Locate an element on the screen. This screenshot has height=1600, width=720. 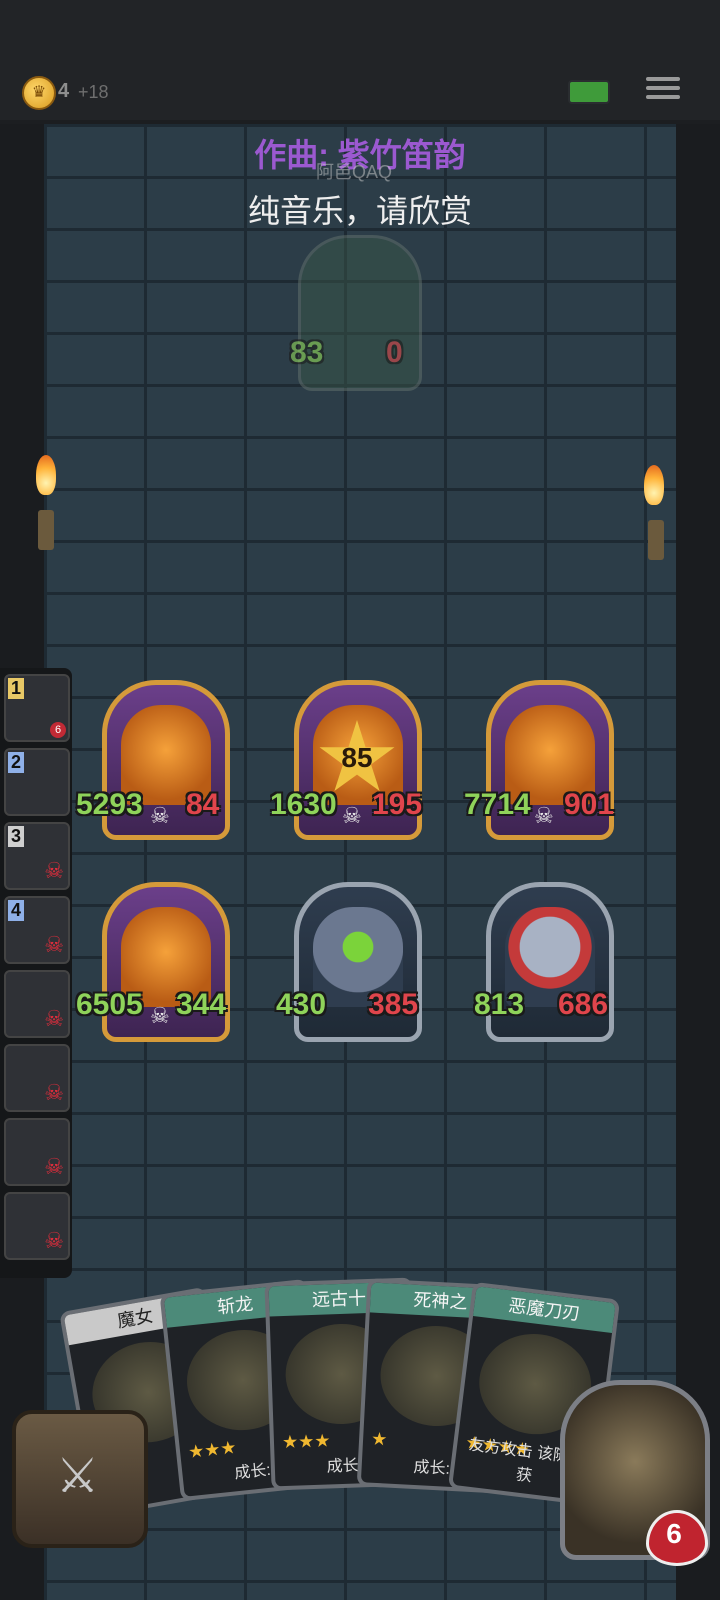
player-rank-item: 4 ☠ is located at coordinates (37, 930).